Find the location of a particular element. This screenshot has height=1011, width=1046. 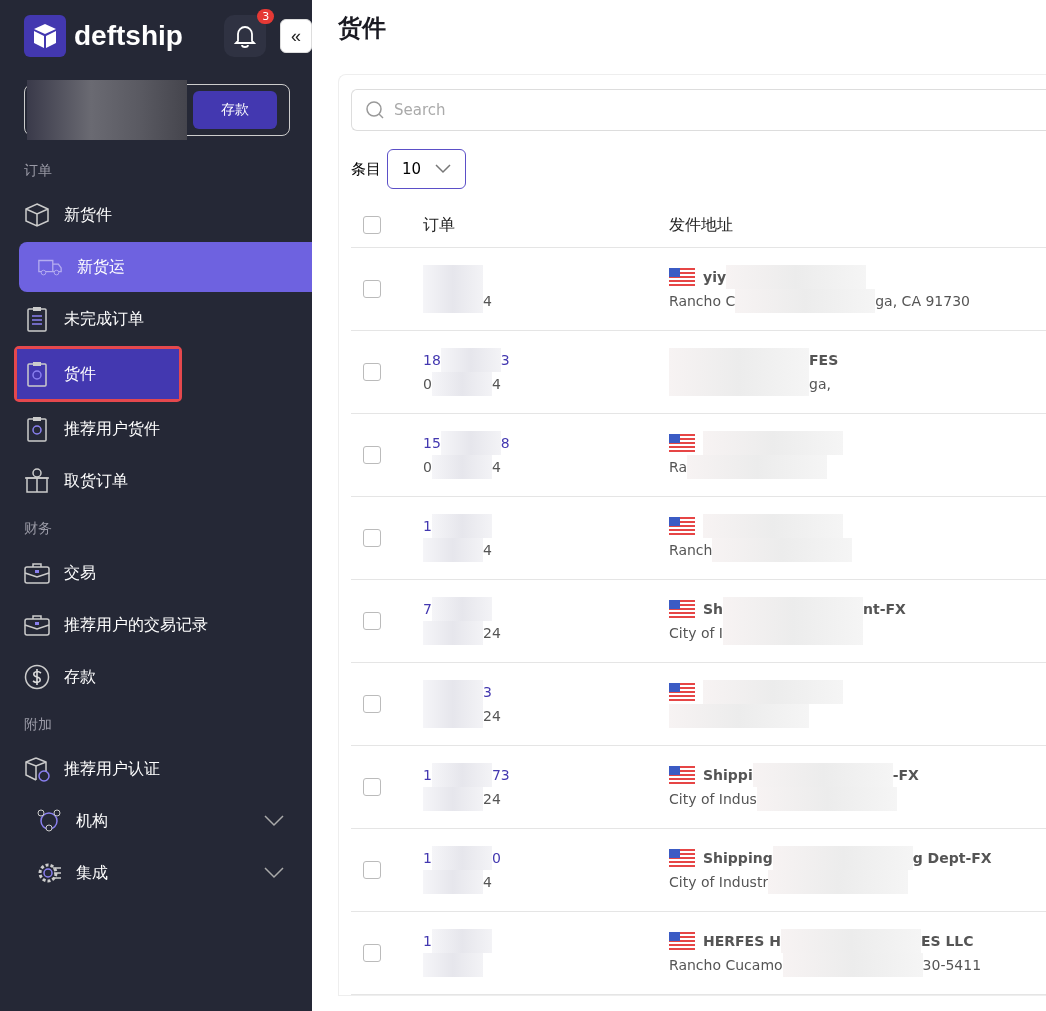

sender-name: FES is located at coordinates (824, 360).